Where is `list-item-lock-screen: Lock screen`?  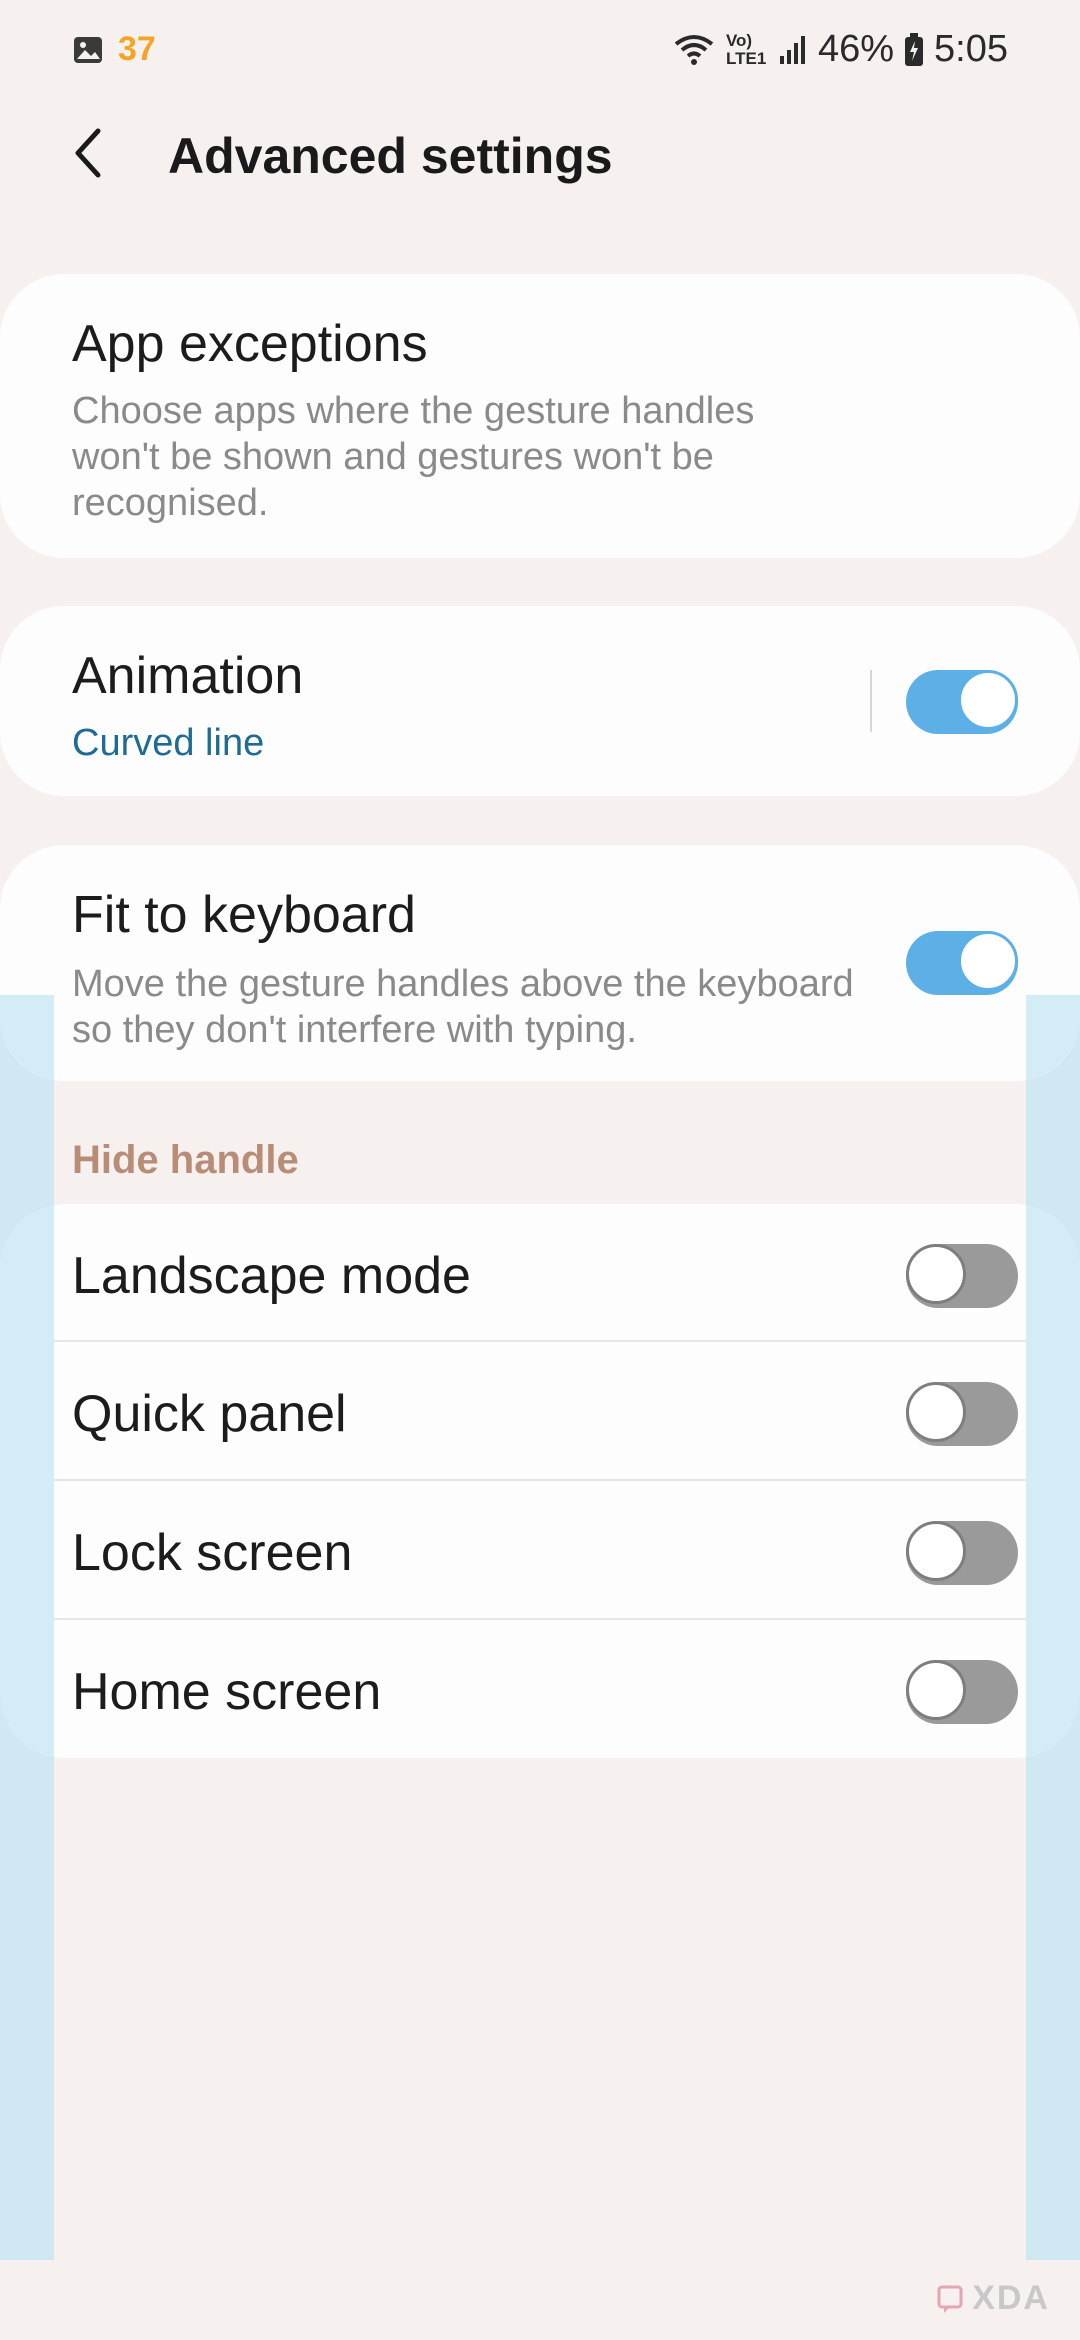
list-item-lock-screen: Lock screen is located at coordinates (540, 1552).